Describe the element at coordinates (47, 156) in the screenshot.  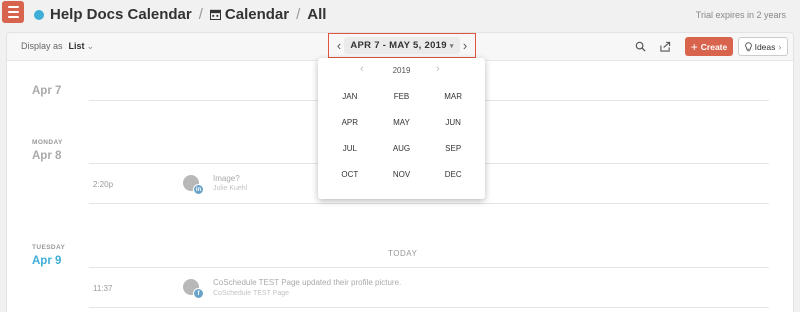
I see `day-date: Apr 8` at that location.